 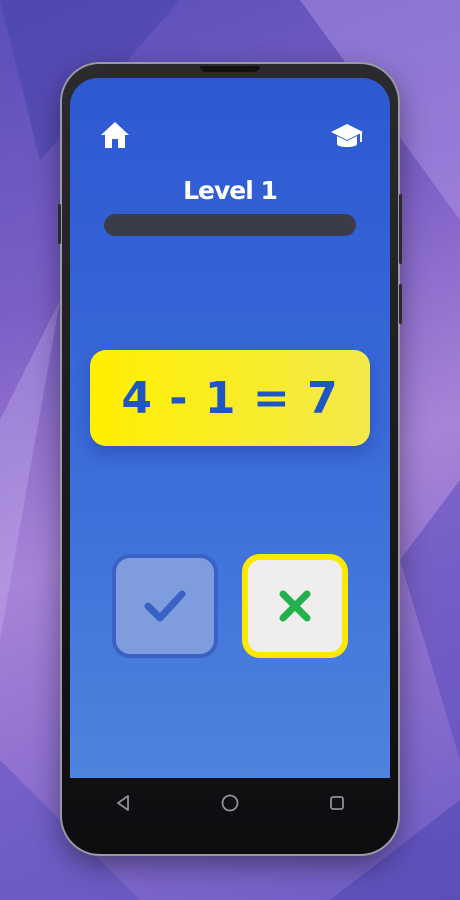 I want to click on home-button, so click(x=115, y=135).